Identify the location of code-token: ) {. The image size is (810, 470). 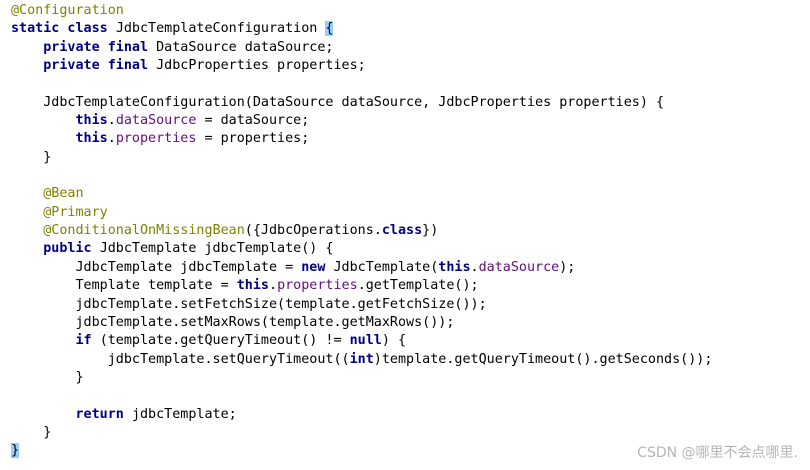
(394, 341).